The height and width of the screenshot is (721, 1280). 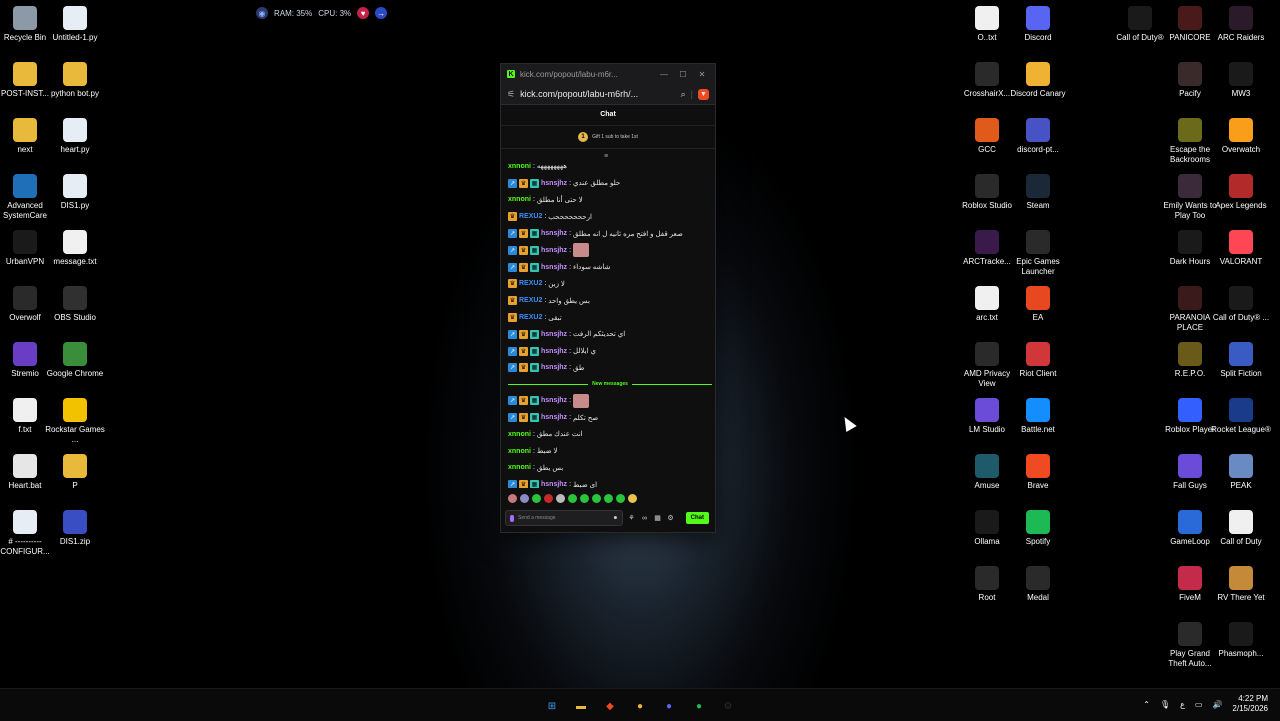 What do you see at coordinates (75, 136) in the screenshot?
I see `desktop-icon: heart.py` at bounding box center [75, 136].